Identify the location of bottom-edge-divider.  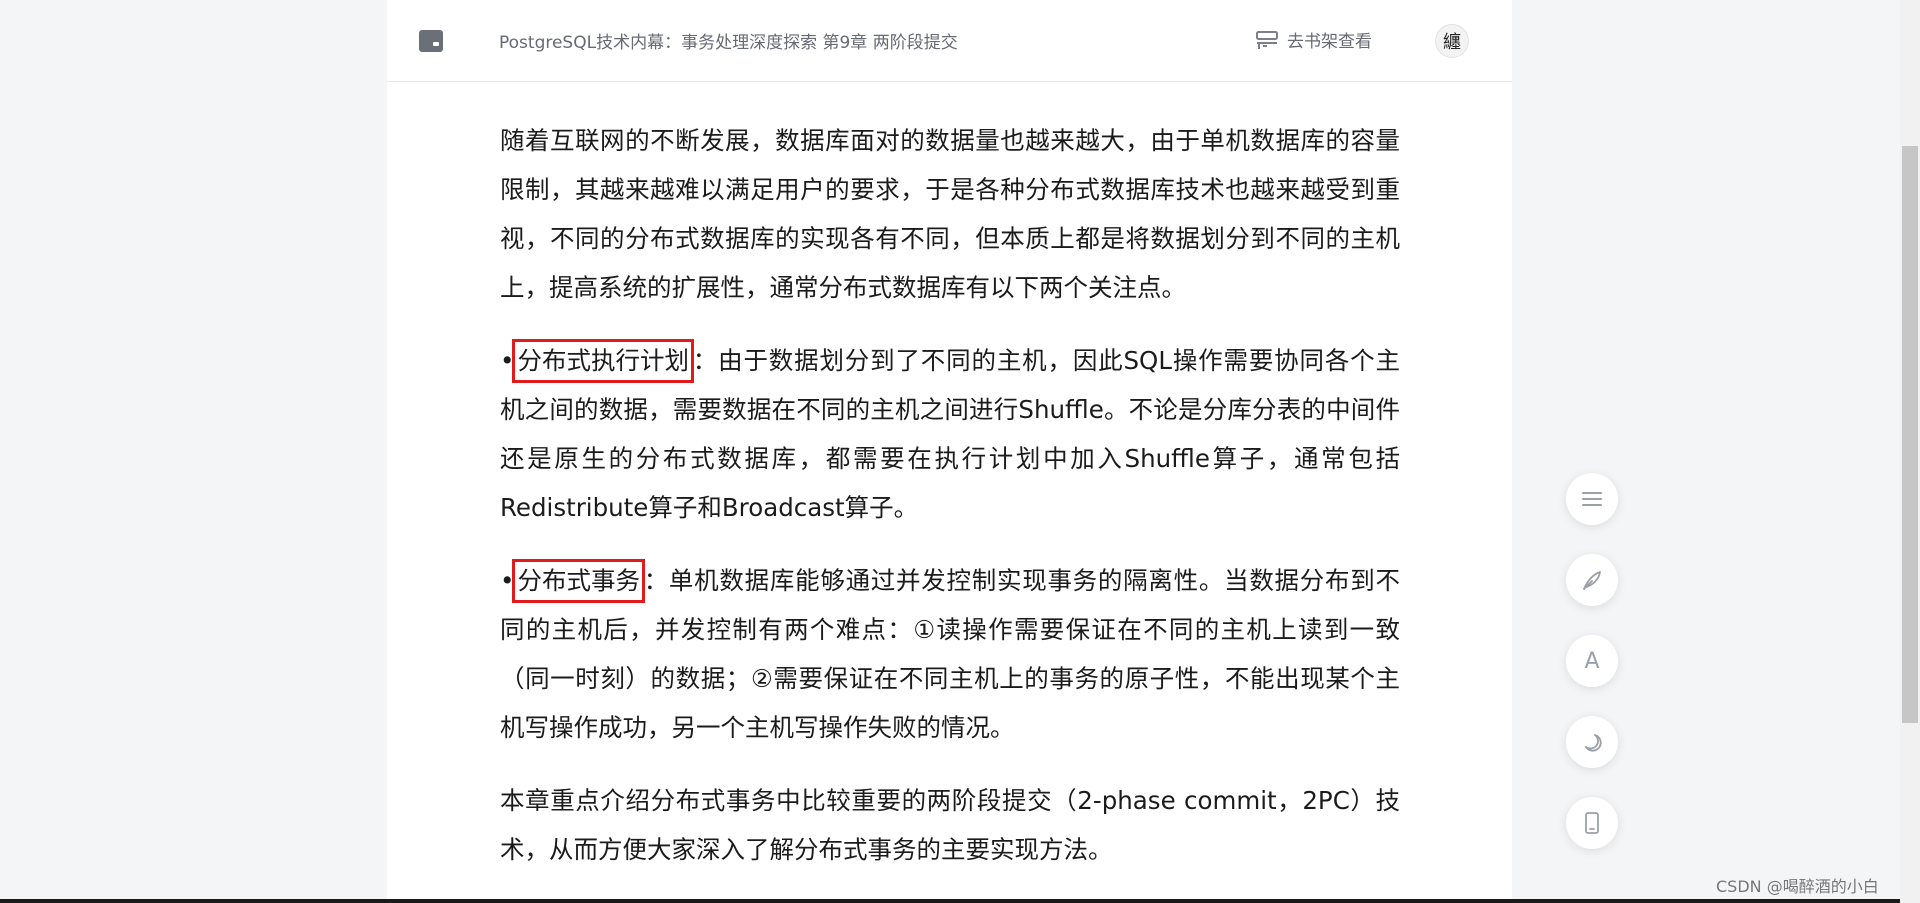
(950, 901).